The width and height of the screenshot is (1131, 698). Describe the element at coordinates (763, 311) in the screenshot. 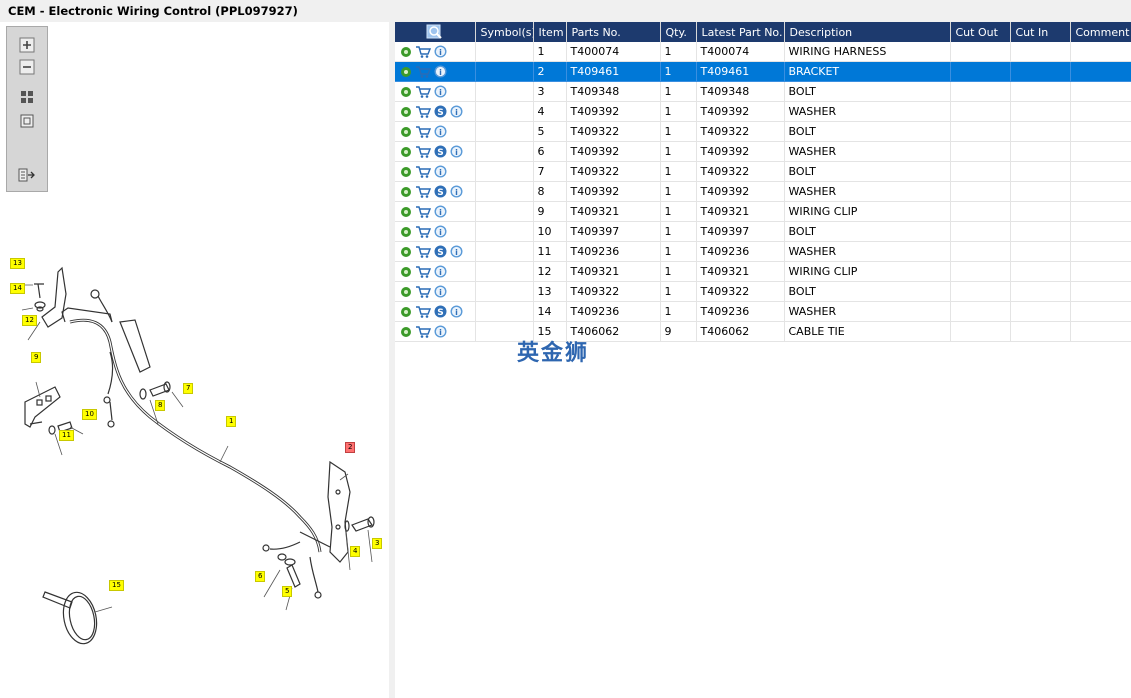

I see `table-row: Si 14 T409236 1 T409236 WASHER` at that location.